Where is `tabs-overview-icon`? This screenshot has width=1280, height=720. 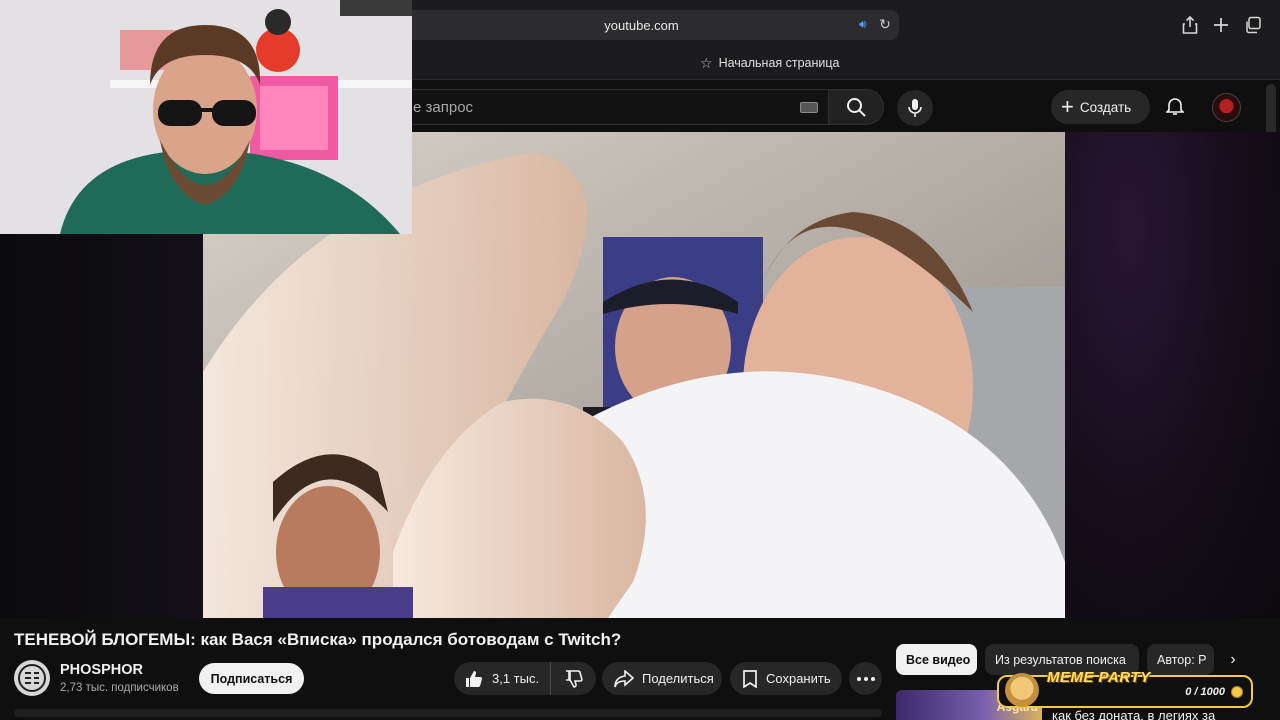 tabs-overview-icon is located at coordinates (1253, 25).